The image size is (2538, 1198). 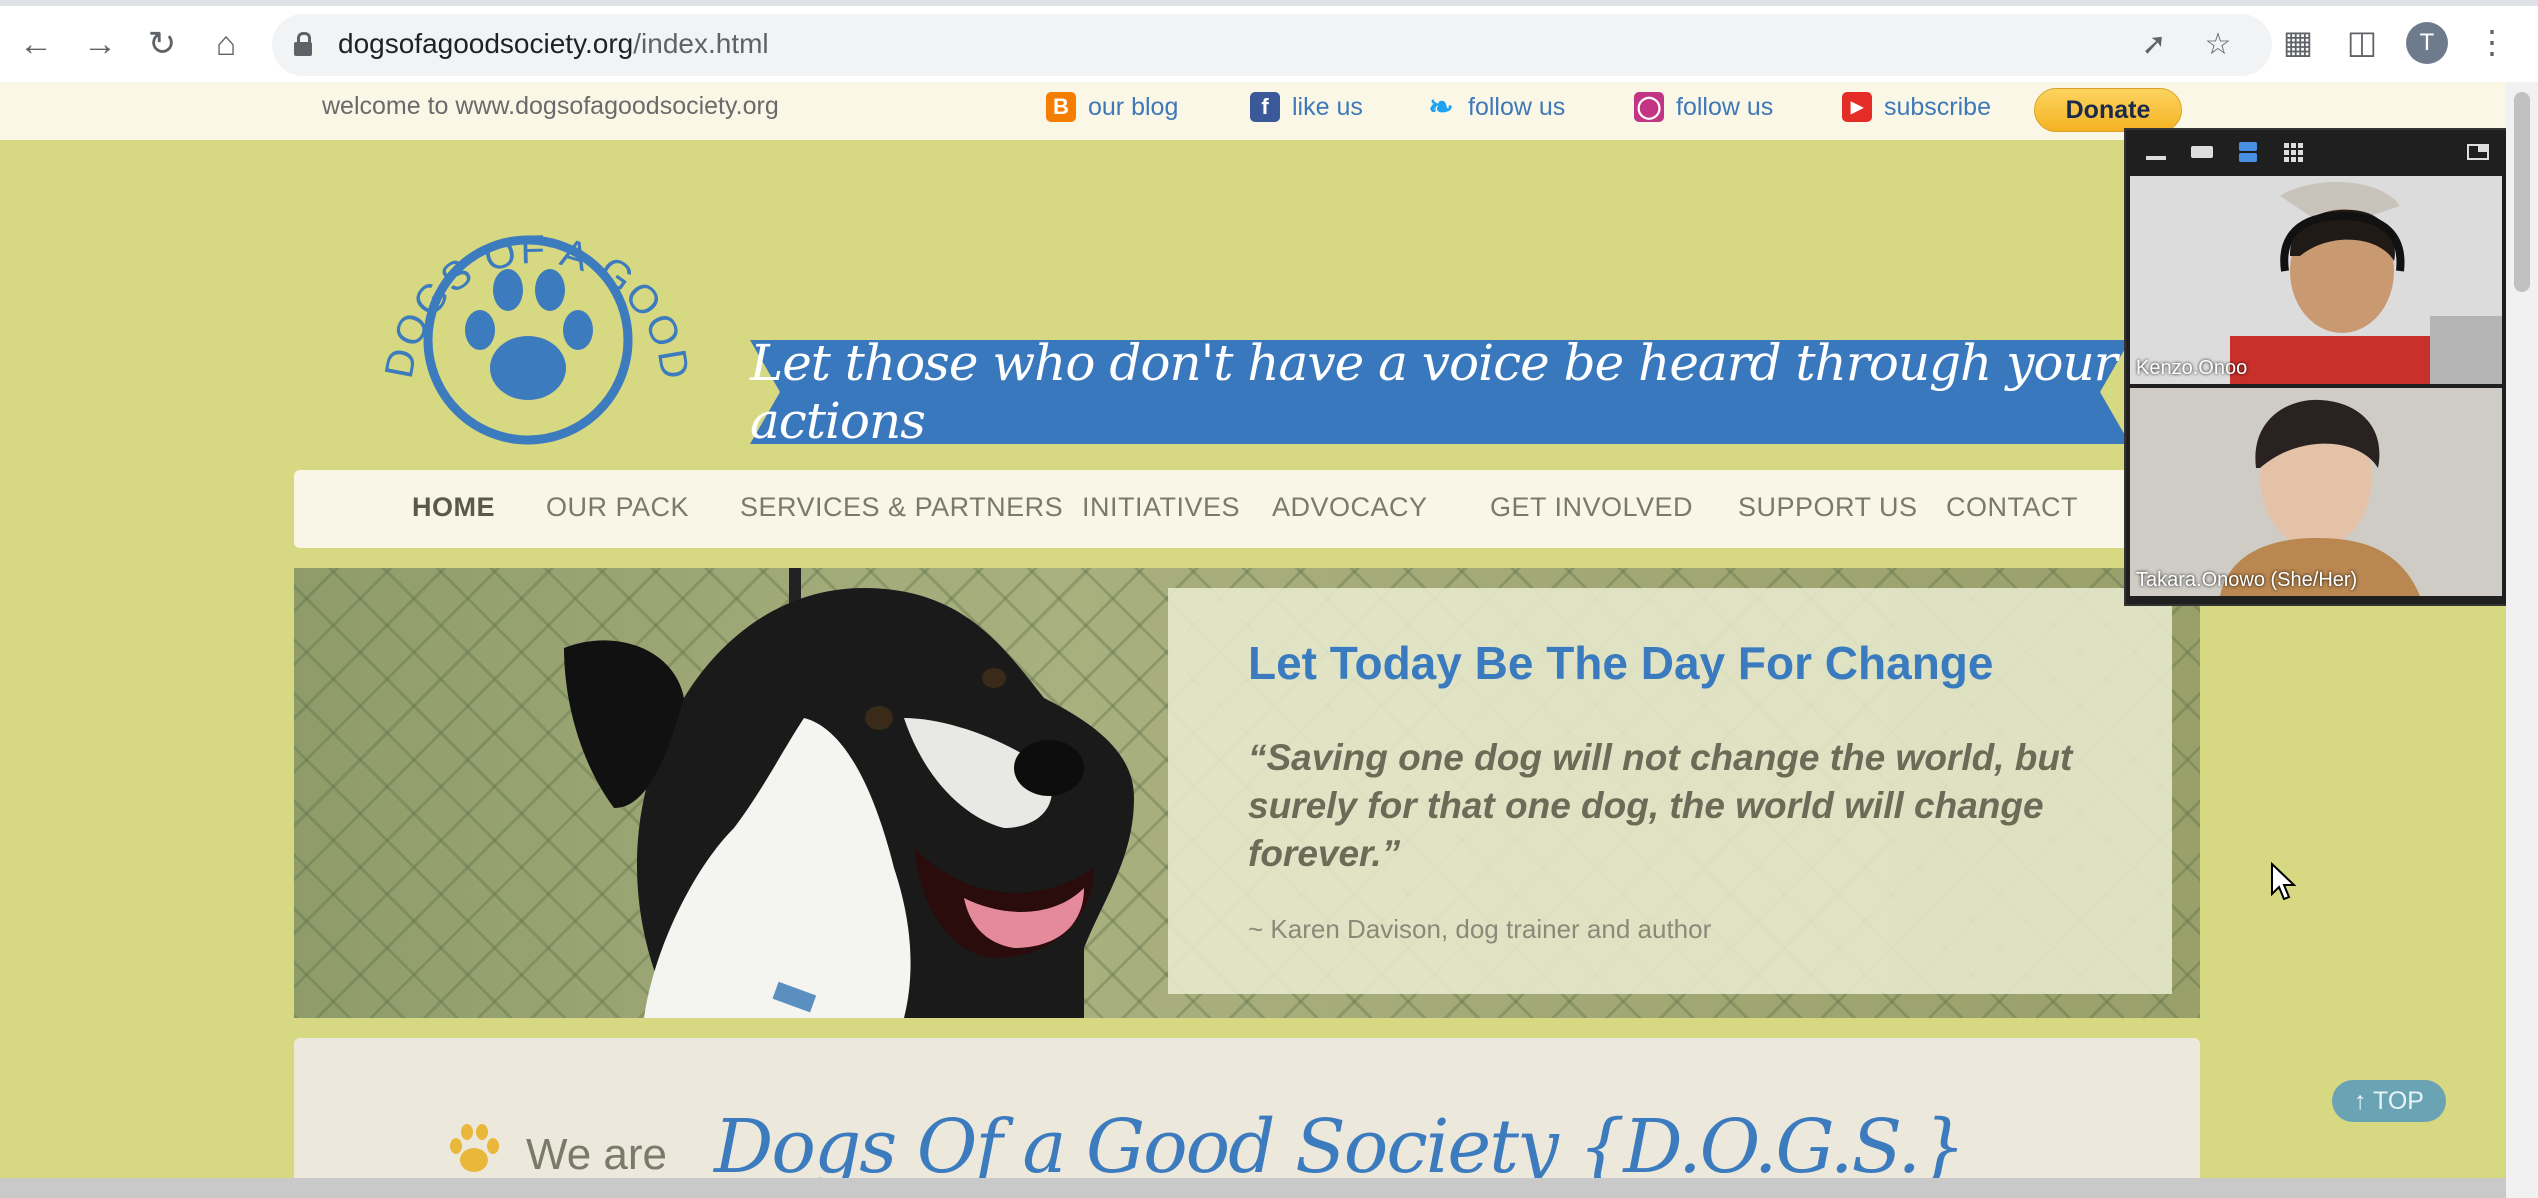 What do you see at coordinates (532, 323) in the screenshot?
I see `site-logo: DOGS OF A GOOD SOCIETY` at bounding box center [532, 323].